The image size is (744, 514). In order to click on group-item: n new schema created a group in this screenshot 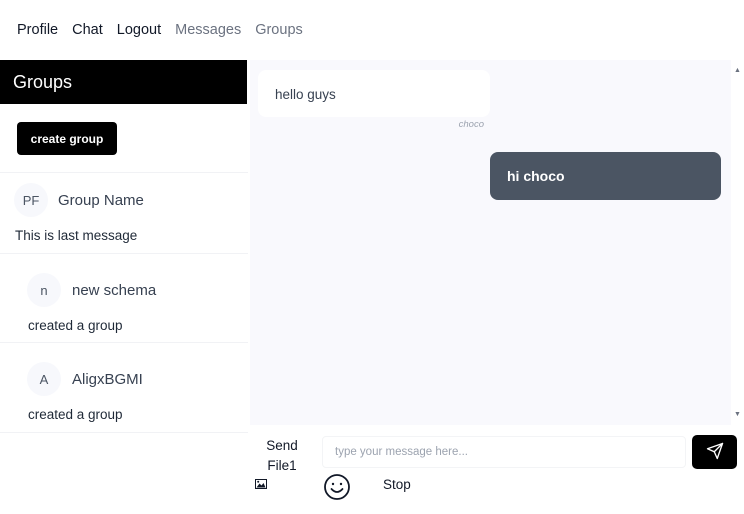, I will do `click(124, 298)`.